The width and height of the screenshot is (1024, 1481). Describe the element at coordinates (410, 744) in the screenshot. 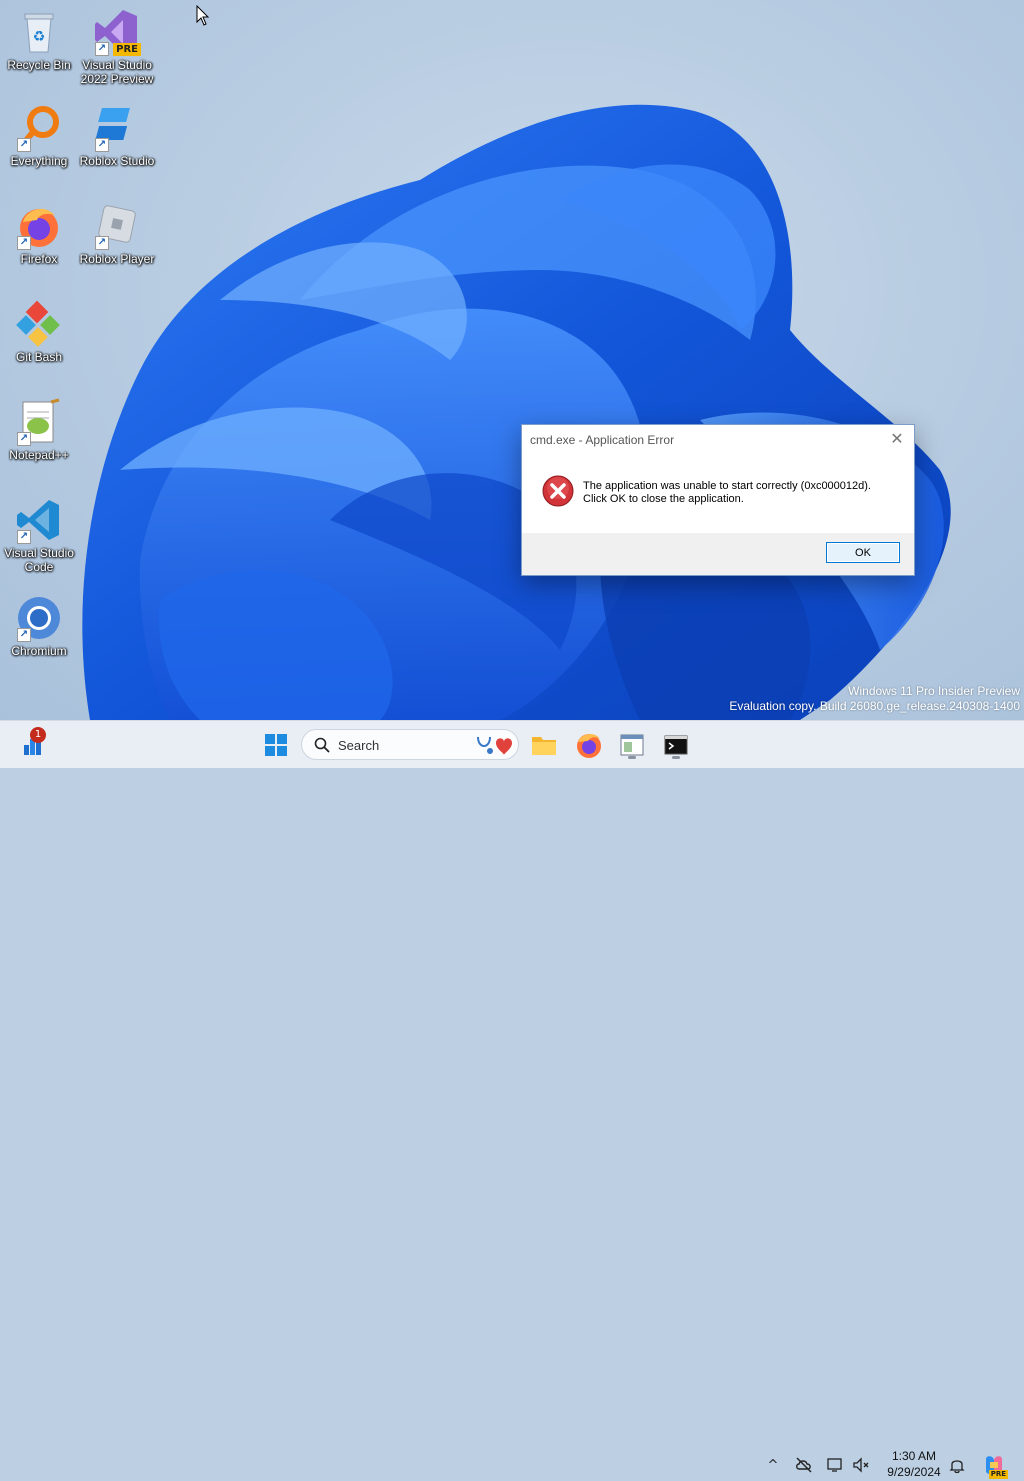

I see `taskbar-search-box: Search` at that location.